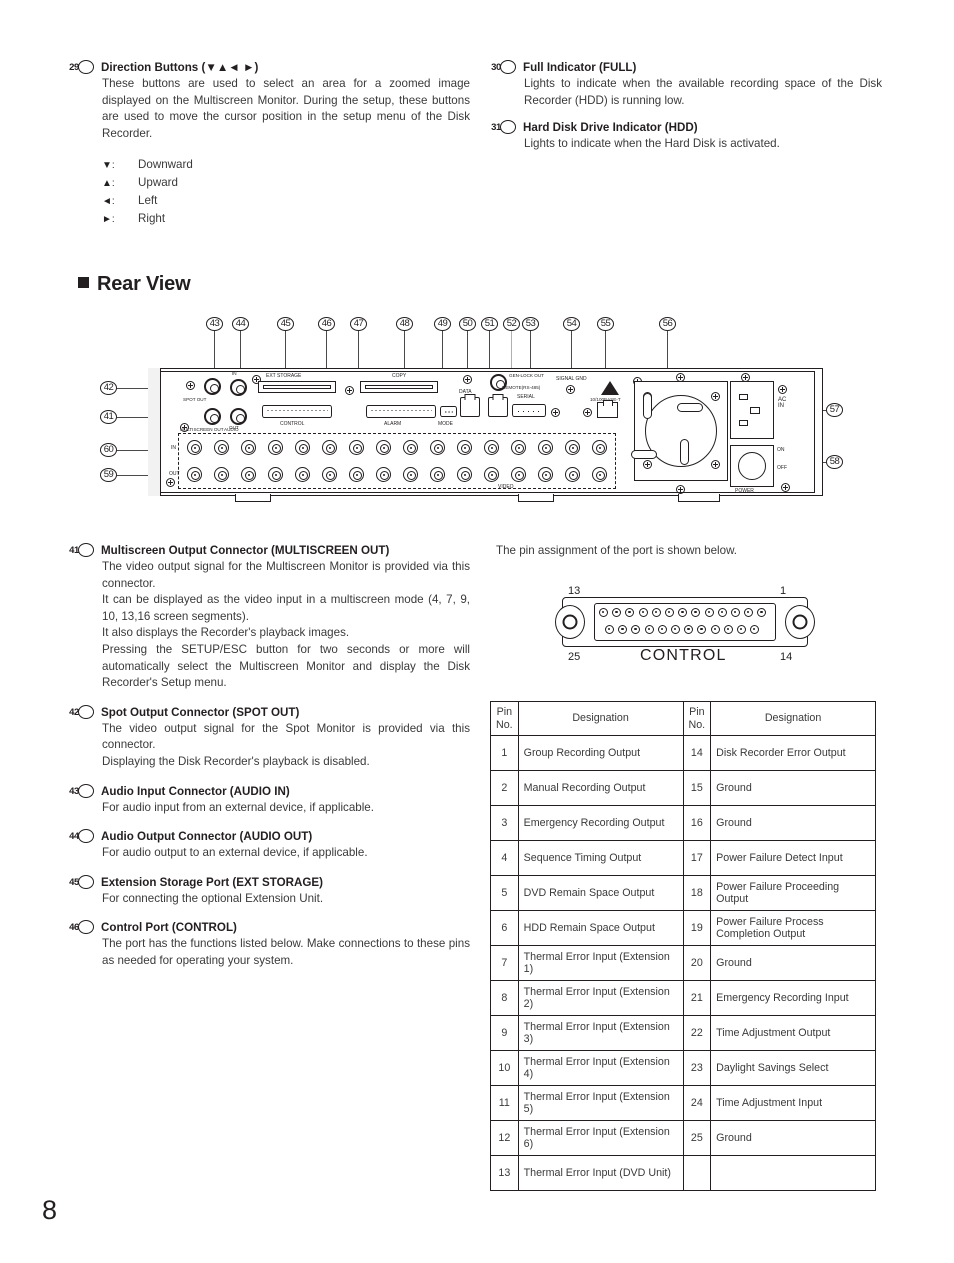  What do you see at coordinates (152, 219) in the screenshot?
I see `list-item-label: Right` at bounding box center [152, 219].